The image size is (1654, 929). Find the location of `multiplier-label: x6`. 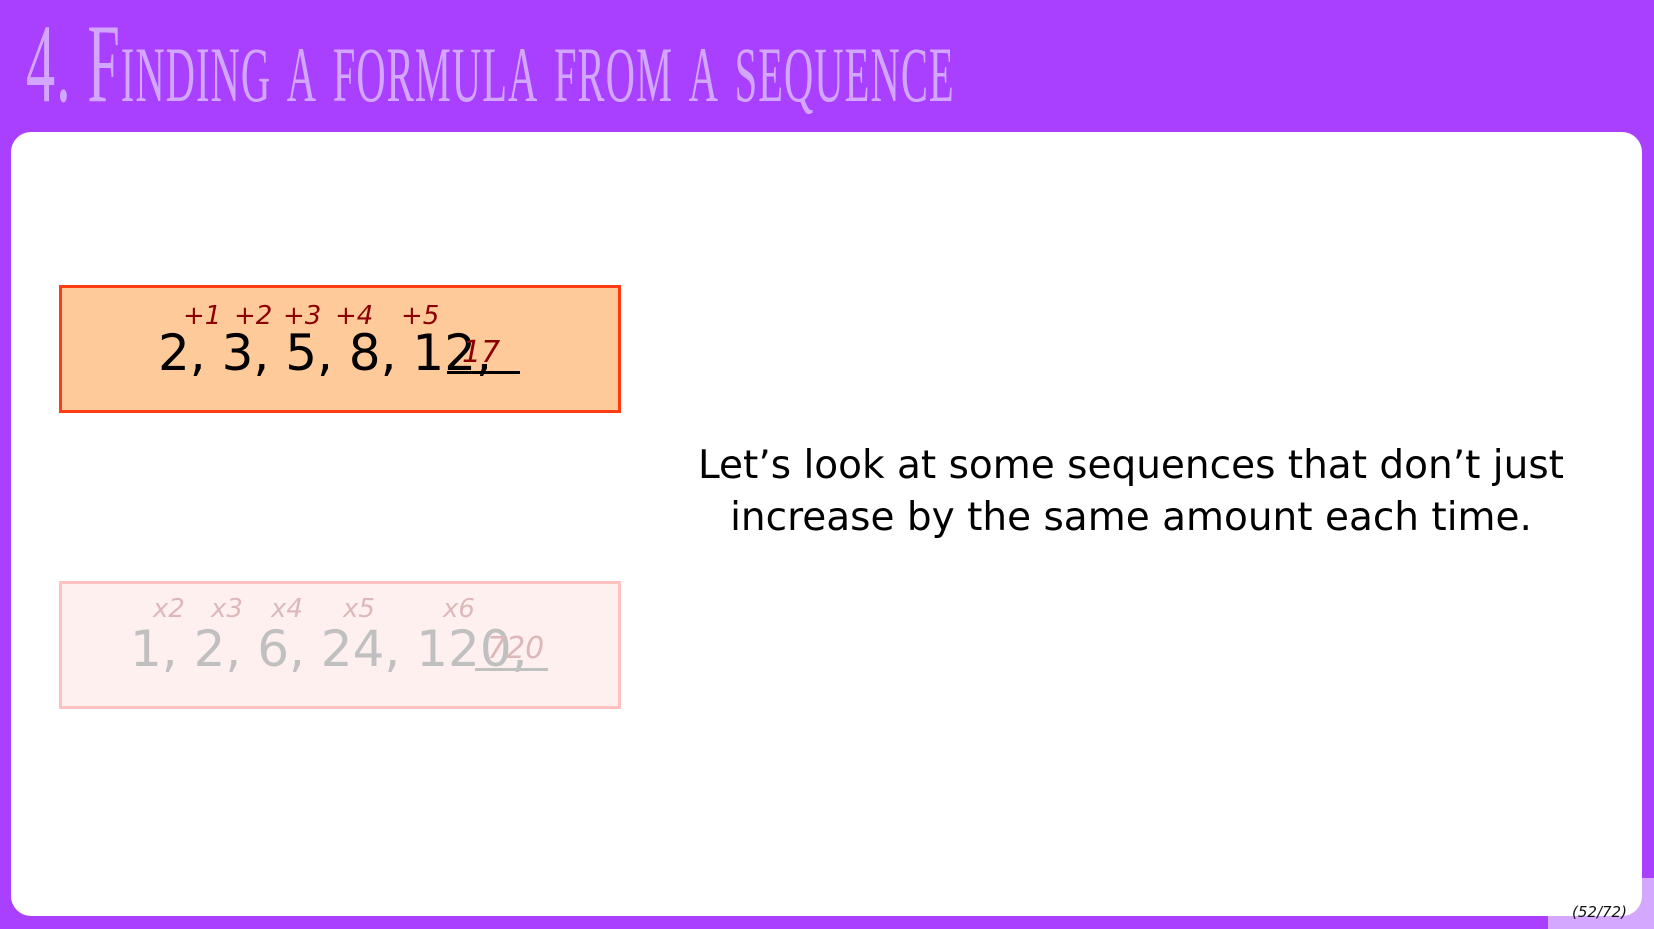

multiplier-label: x6 is located at coordinates (459, 609).